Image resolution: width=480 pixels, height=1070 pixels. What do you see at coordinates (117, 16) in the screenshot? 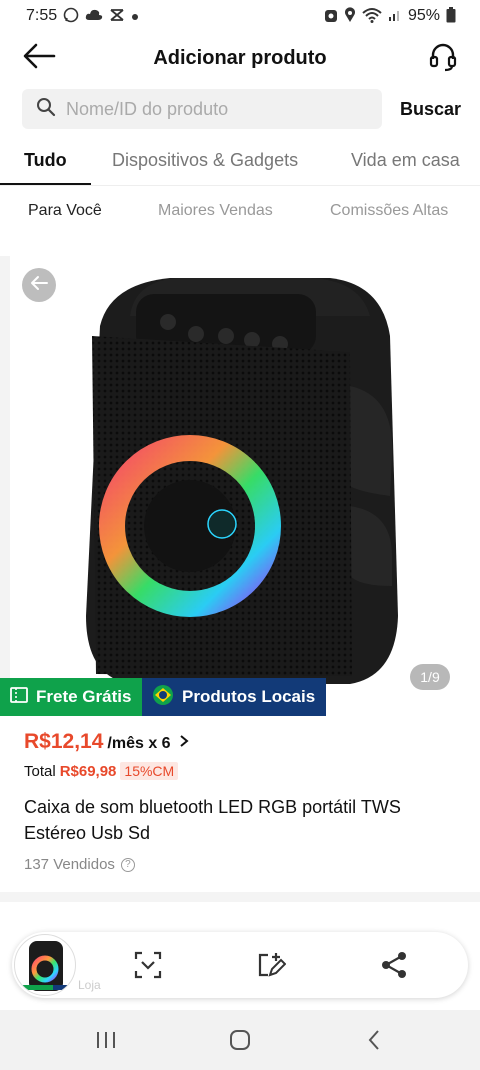
I see `capcut-icon` at bounding box center [117, 16].